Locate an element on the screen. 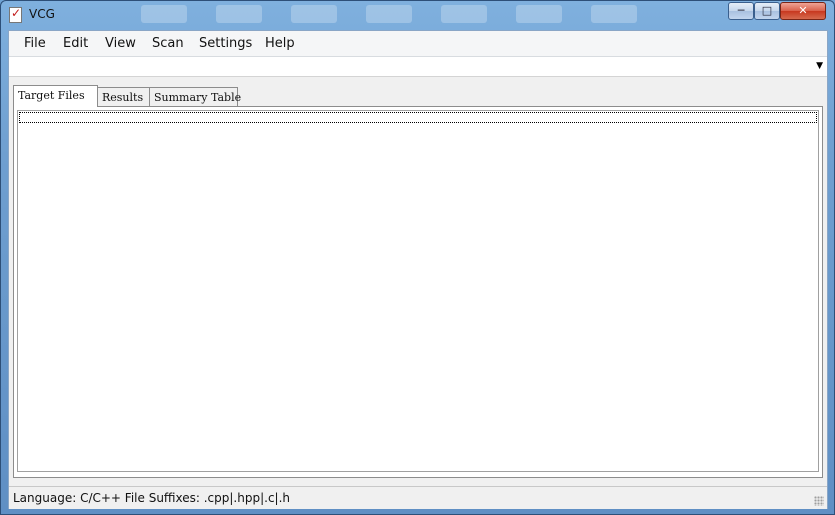 Image resolution: width=835 pixels, height=515 pixels. menu-scan: Scan is located at coordinates (168, 43).